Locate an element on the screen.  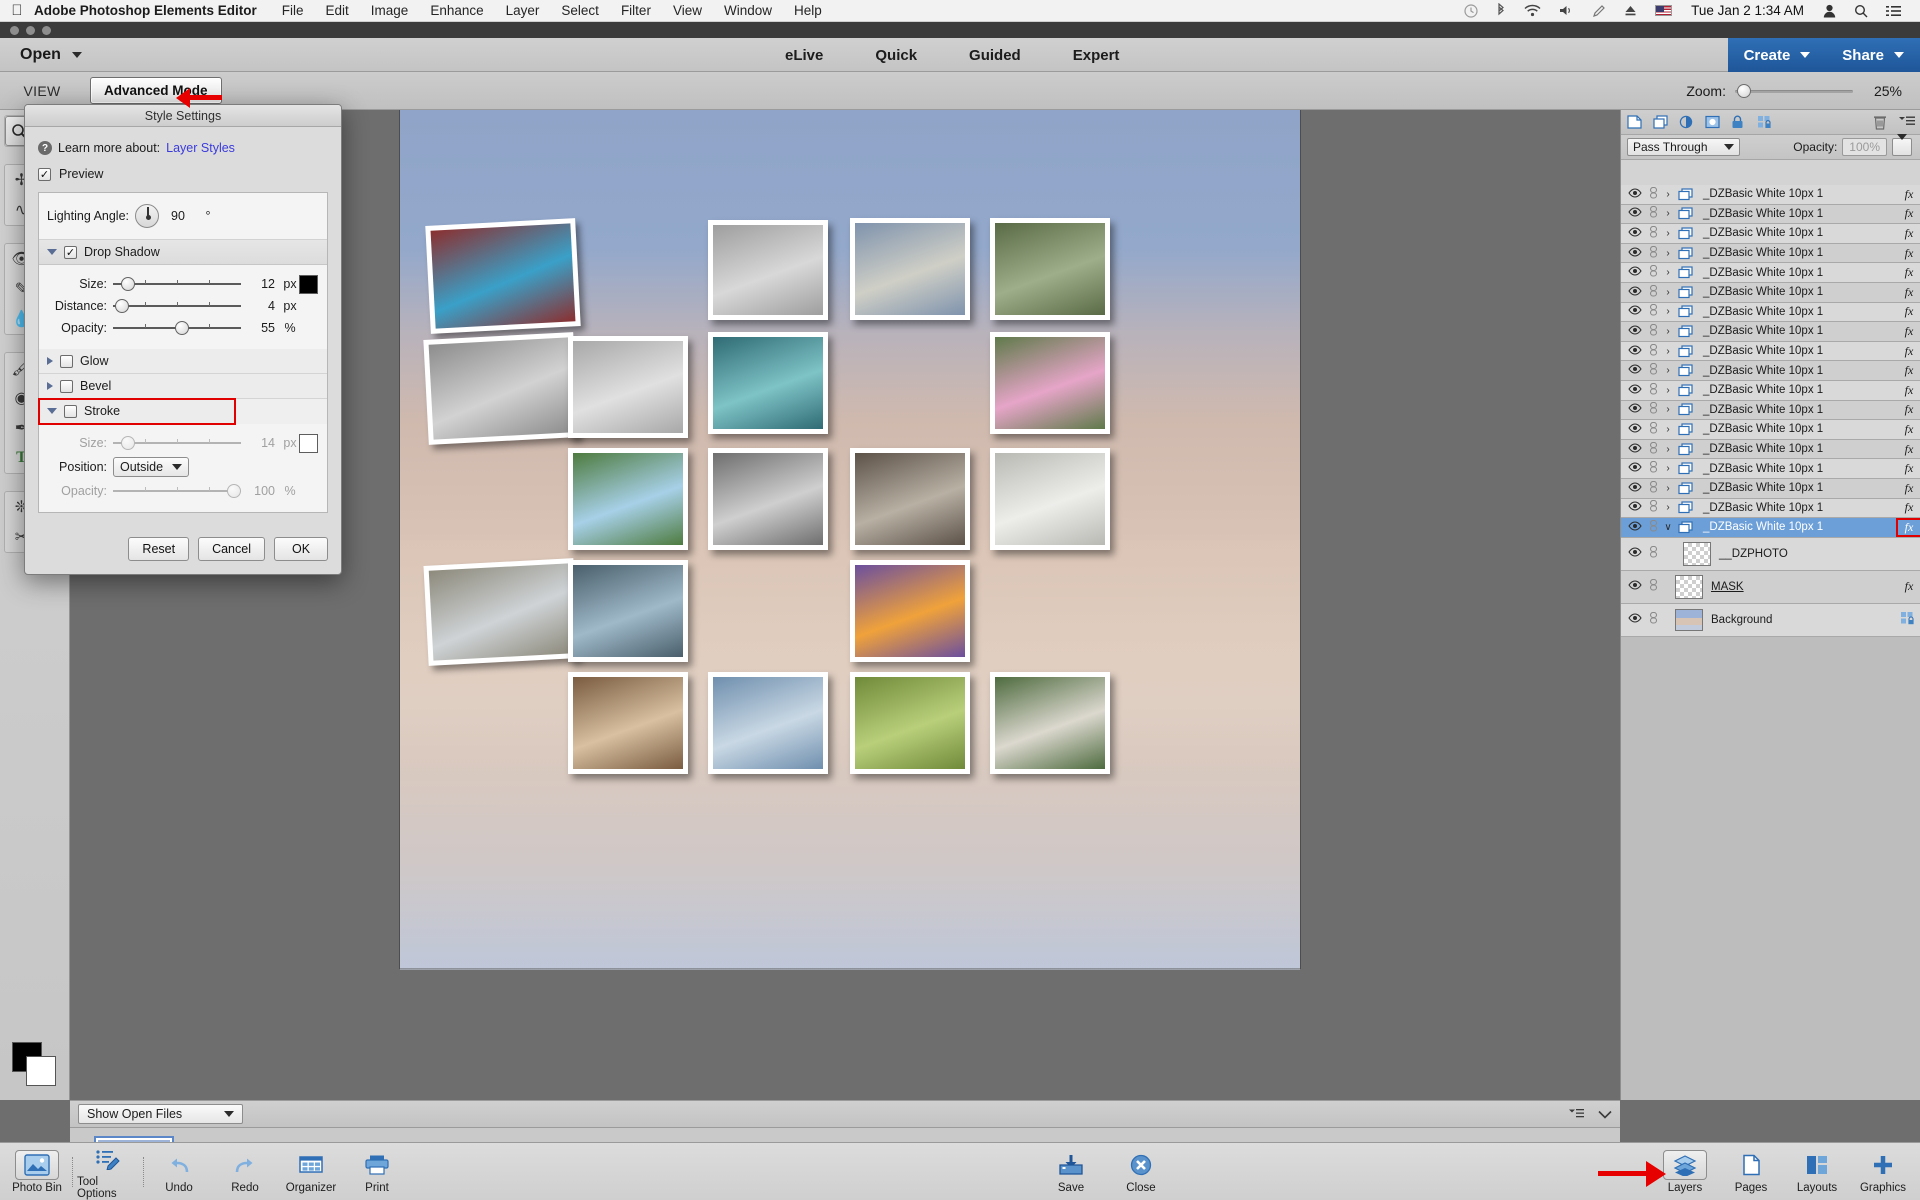
layer-row: __DZPHOTO is located at coordinates (1770, 554).